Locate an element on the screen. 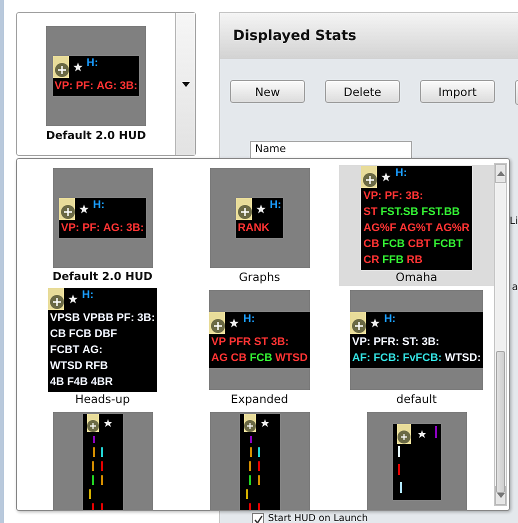  stat-label: AF: is located at coordinates (361, 358).